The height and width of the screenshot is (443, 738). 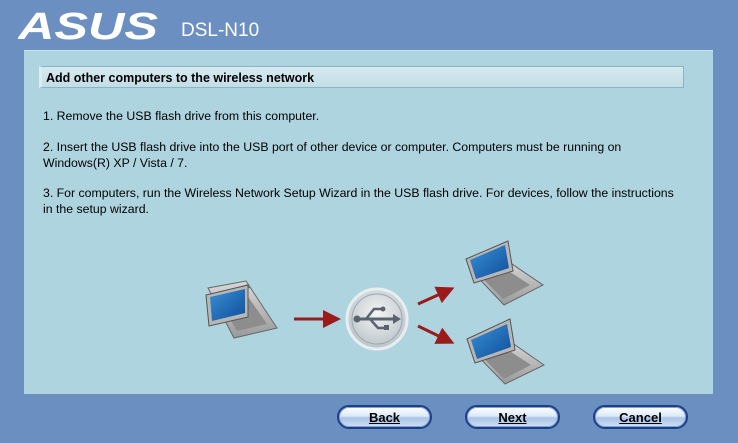 I want to click on arrow-to-laptop-bottom, so click(x=436, y=334).